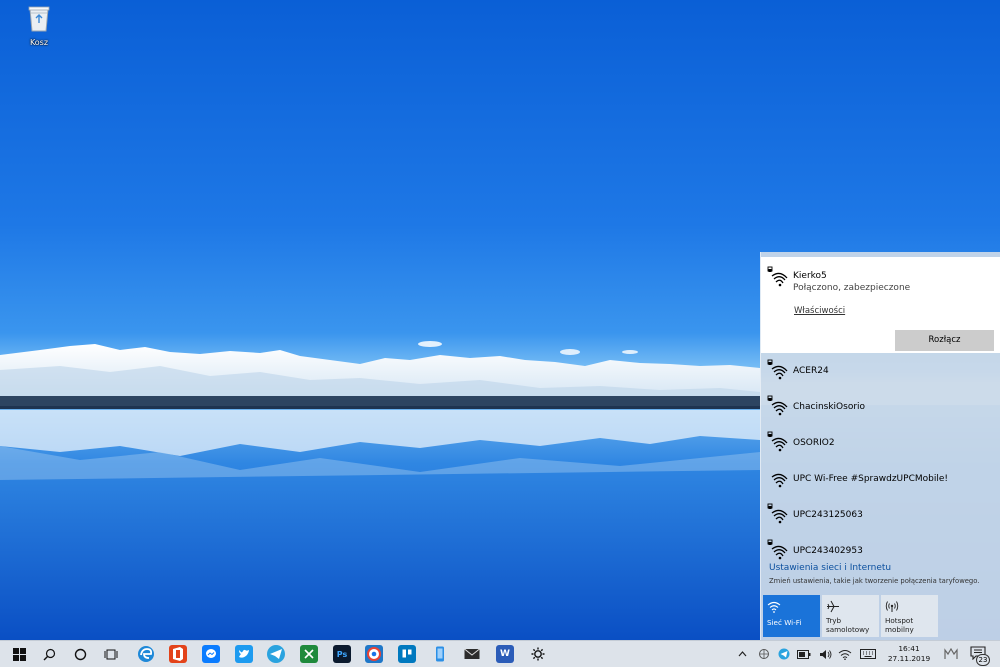  Describe the element at coordinates (784, 654) in the screenshot. I see `telegram-tray-icon` at that location.